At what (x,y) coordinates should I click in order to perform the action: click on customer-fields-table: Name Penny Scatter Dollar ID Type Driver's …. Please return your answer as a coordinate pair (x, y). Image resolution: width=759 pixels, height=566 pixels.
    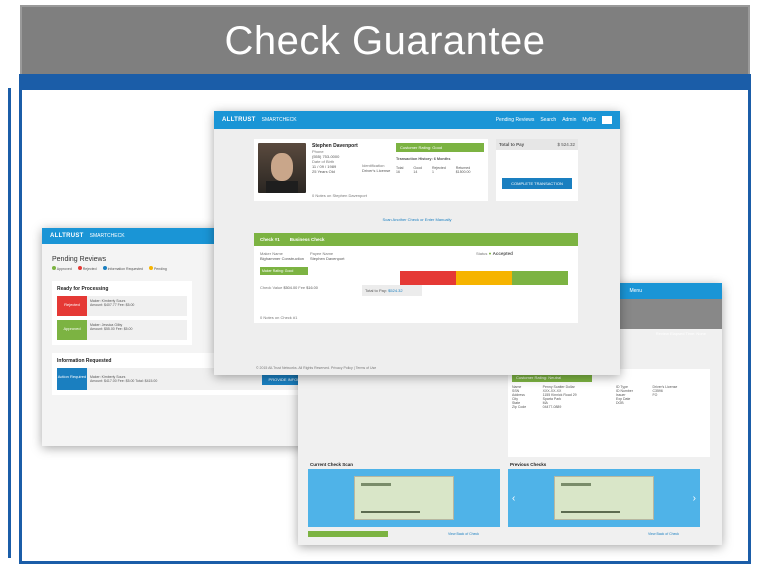
    Looking at the image, I should click on (609, 397).